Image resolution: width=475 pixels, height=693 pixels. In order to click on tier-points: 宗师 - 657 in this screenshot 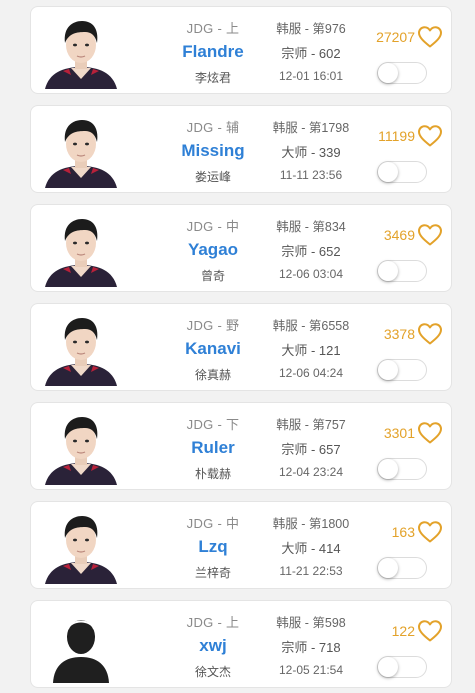, I will do `click(311, 449)`.